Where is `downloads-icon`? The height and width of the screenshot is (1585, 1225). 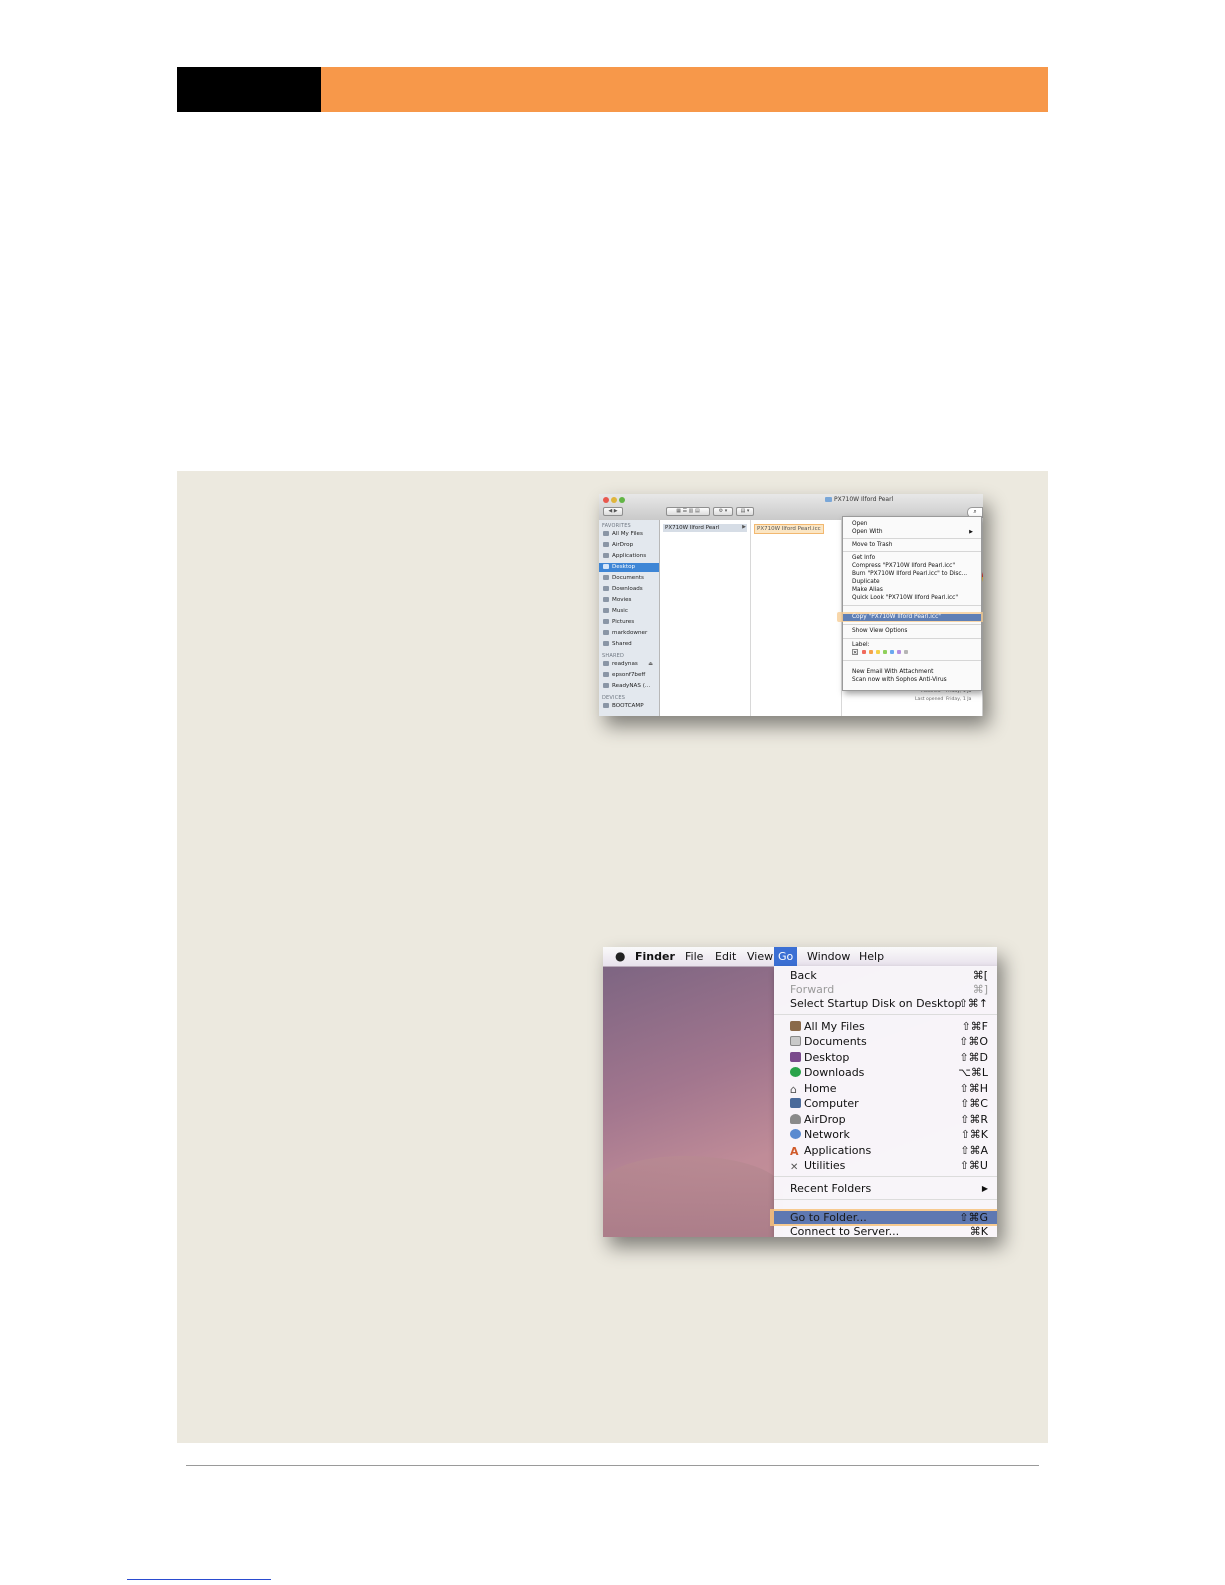
downloads-icon is located at coordinates (606, 588).